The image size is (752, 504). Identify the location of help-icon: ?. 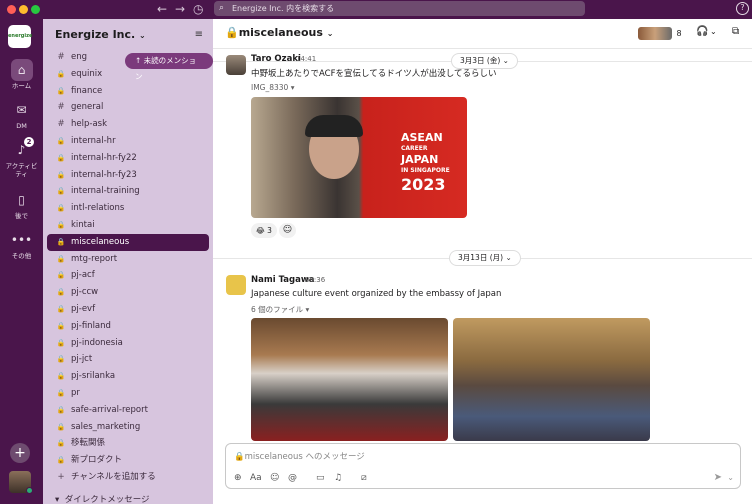
(742, 8).